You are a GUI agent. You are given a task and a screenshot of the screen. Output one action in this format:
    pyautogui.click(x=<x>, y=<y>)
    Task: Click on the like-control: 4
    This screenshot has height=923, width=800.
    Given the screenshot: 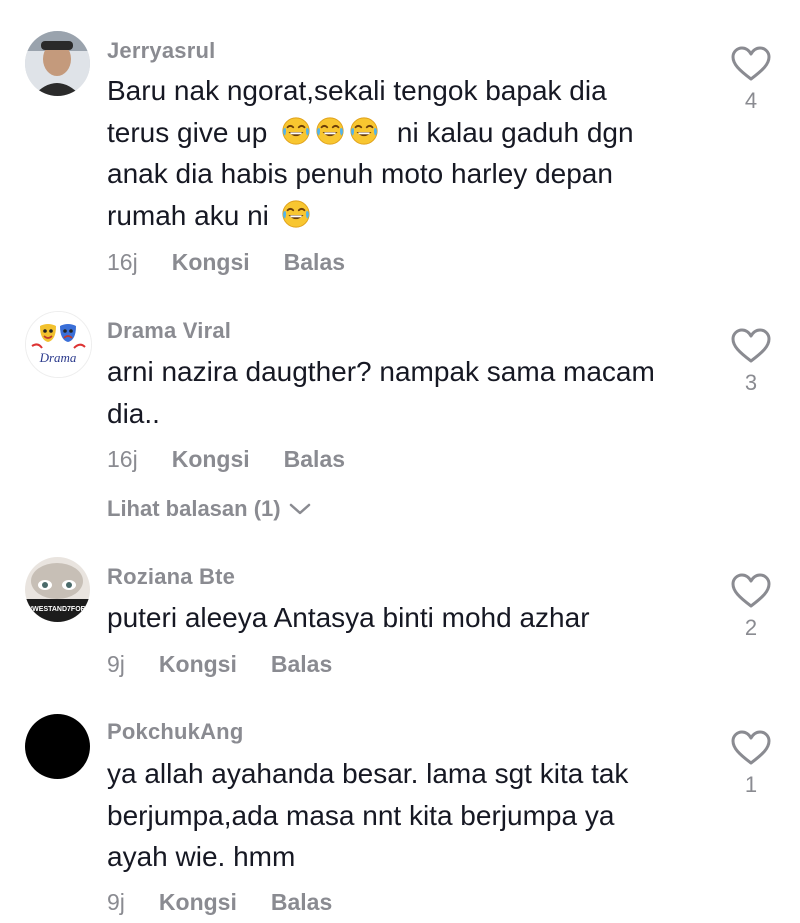 What is the action you would take?
    pyautogui.click(x=751, y=80)
    